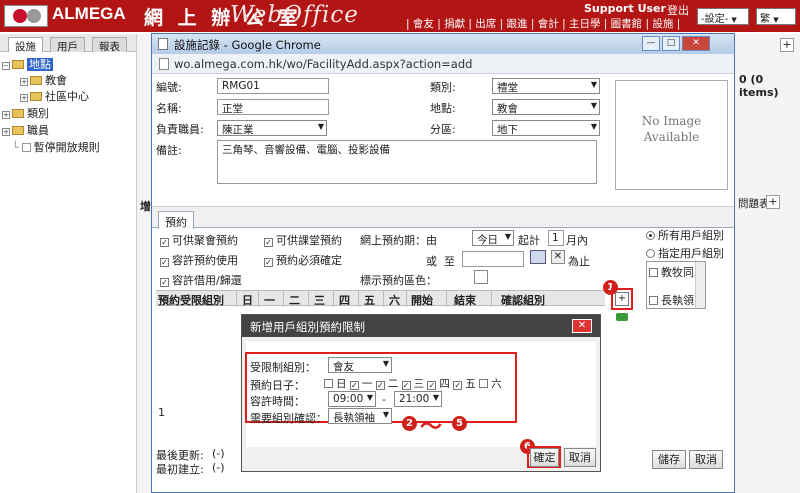 The width and height of the screenshot is (800, 493). Describe the element at coordinates (558, 257) in the screenshot. I see `clear-date-icon: ✕` at that location.